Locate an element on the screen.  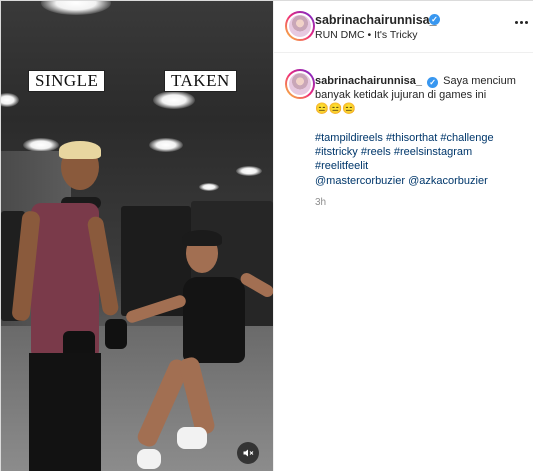
caption-avatar is located at coordinates (300, 84).